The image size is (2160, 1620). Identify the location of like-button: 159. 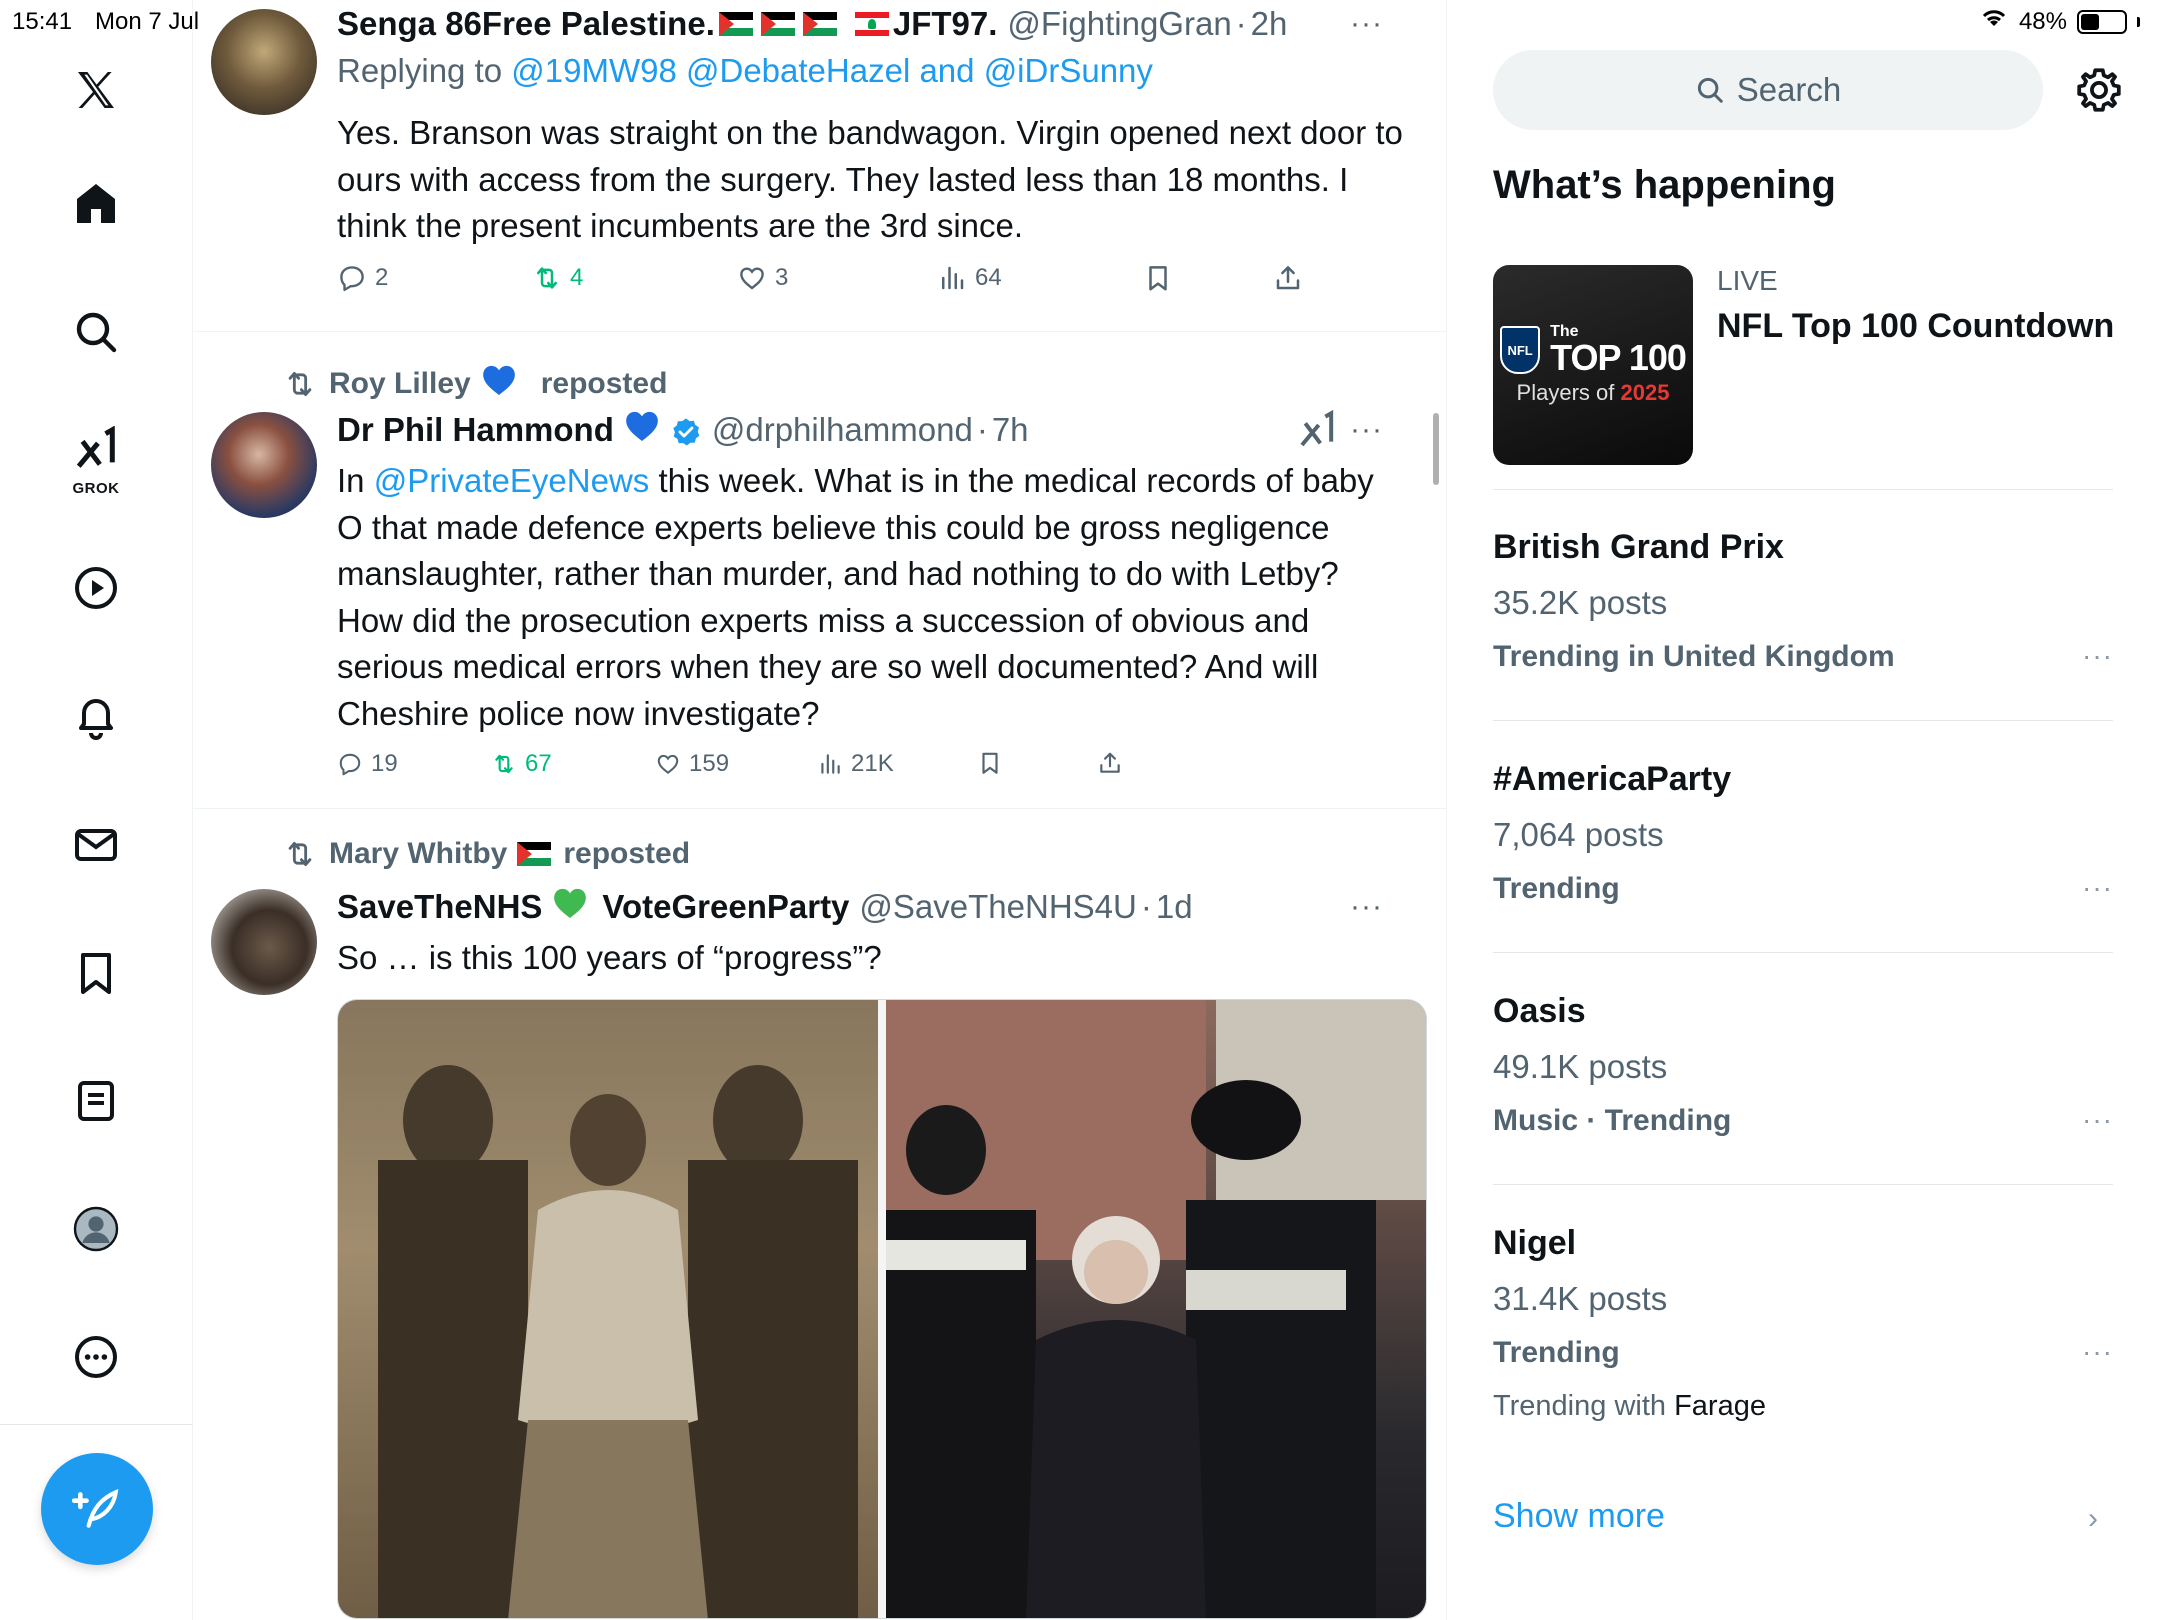
(692, 764).